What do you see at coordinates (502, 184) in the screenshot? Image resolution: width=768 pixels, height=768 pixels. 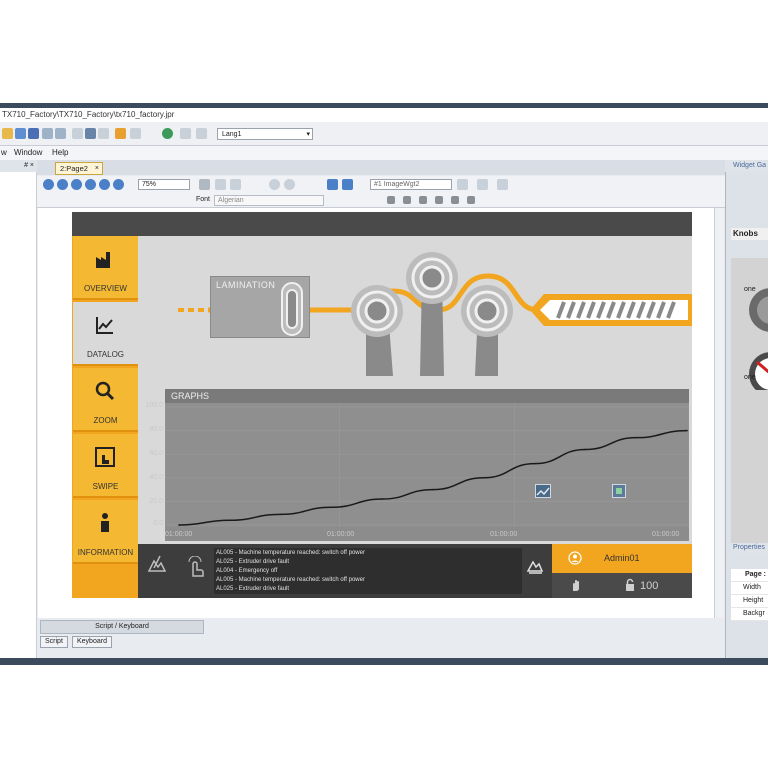 I see `size-icon` at bounding box center [502, 184].